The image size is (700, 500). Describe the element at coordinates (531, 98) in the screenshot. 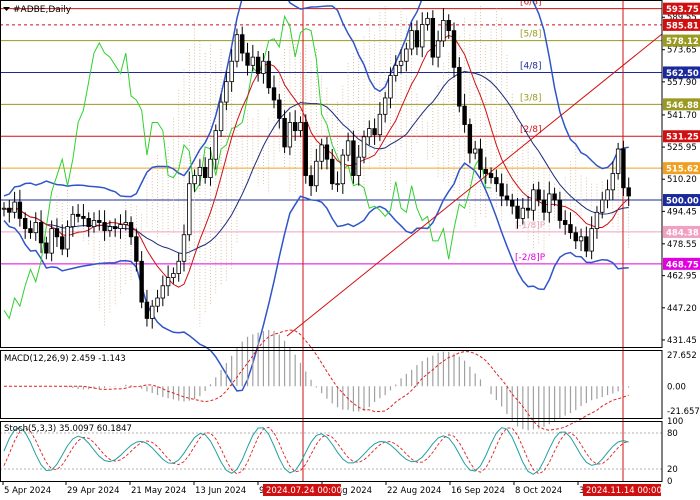

I see `murrey-level-label: [3/8]` at that location.